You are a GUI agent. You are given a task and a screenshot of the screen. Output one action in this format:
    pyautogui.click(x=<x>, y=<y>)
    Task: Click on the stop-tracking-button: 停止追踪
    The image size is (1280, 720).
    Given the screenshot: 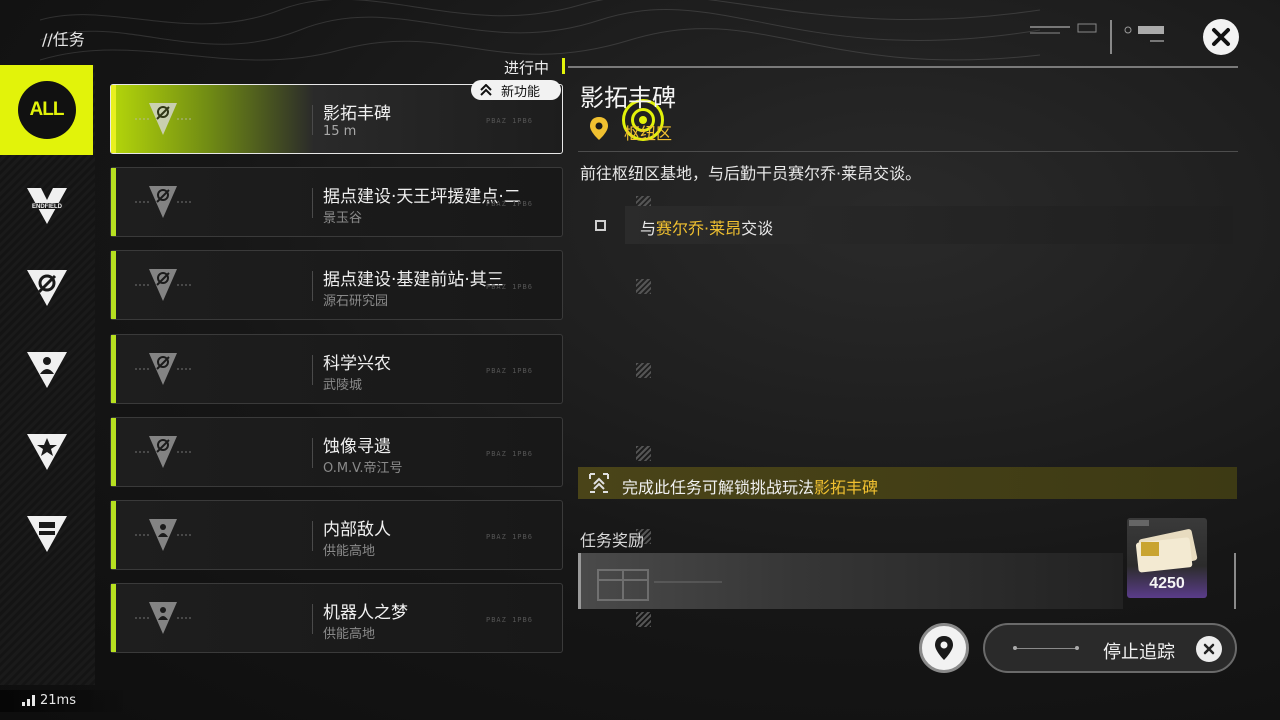 What is the action you would take?
    pyautogui.click(x=1110, y=648)
    